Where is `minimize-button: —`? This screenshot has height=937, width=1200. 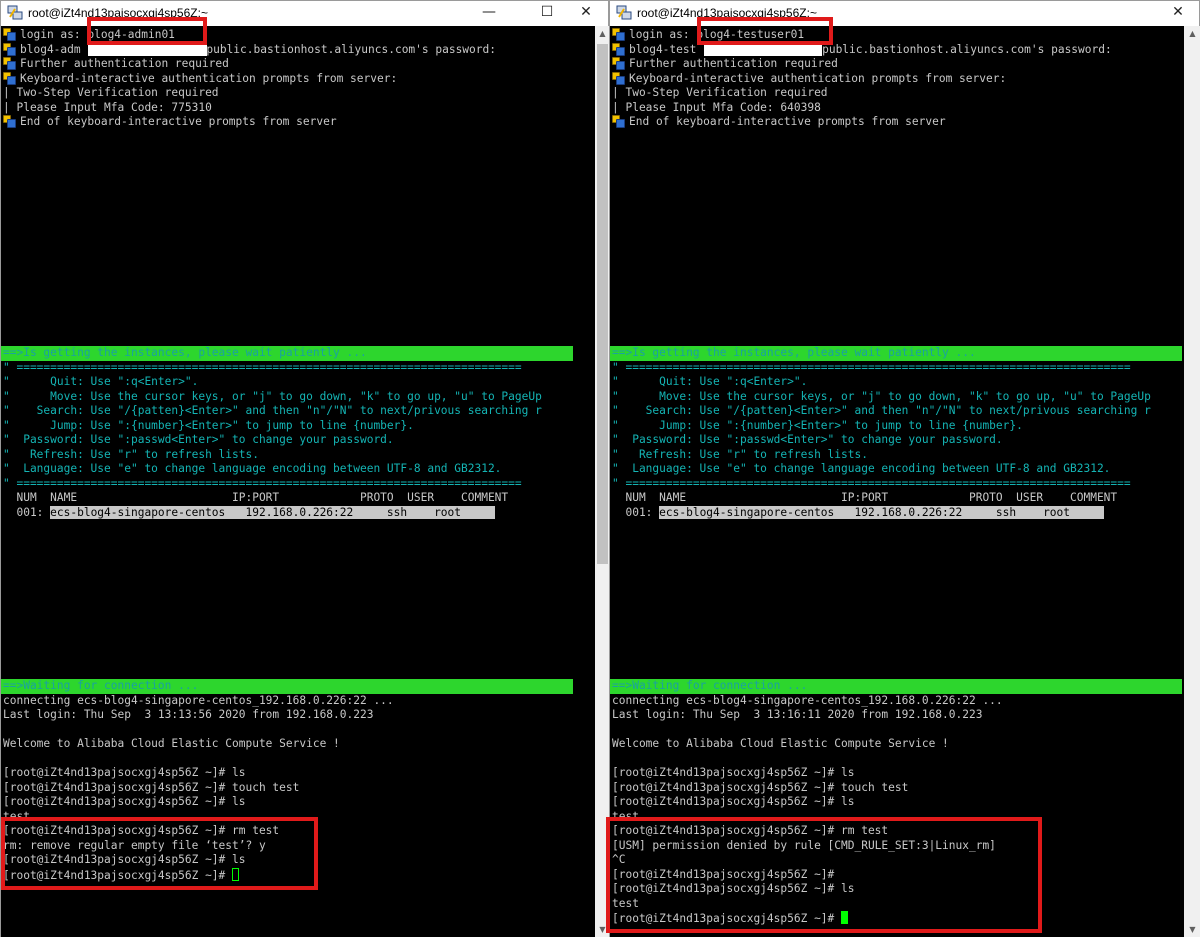
minimize-button: — is located at coordinates (489, 13).